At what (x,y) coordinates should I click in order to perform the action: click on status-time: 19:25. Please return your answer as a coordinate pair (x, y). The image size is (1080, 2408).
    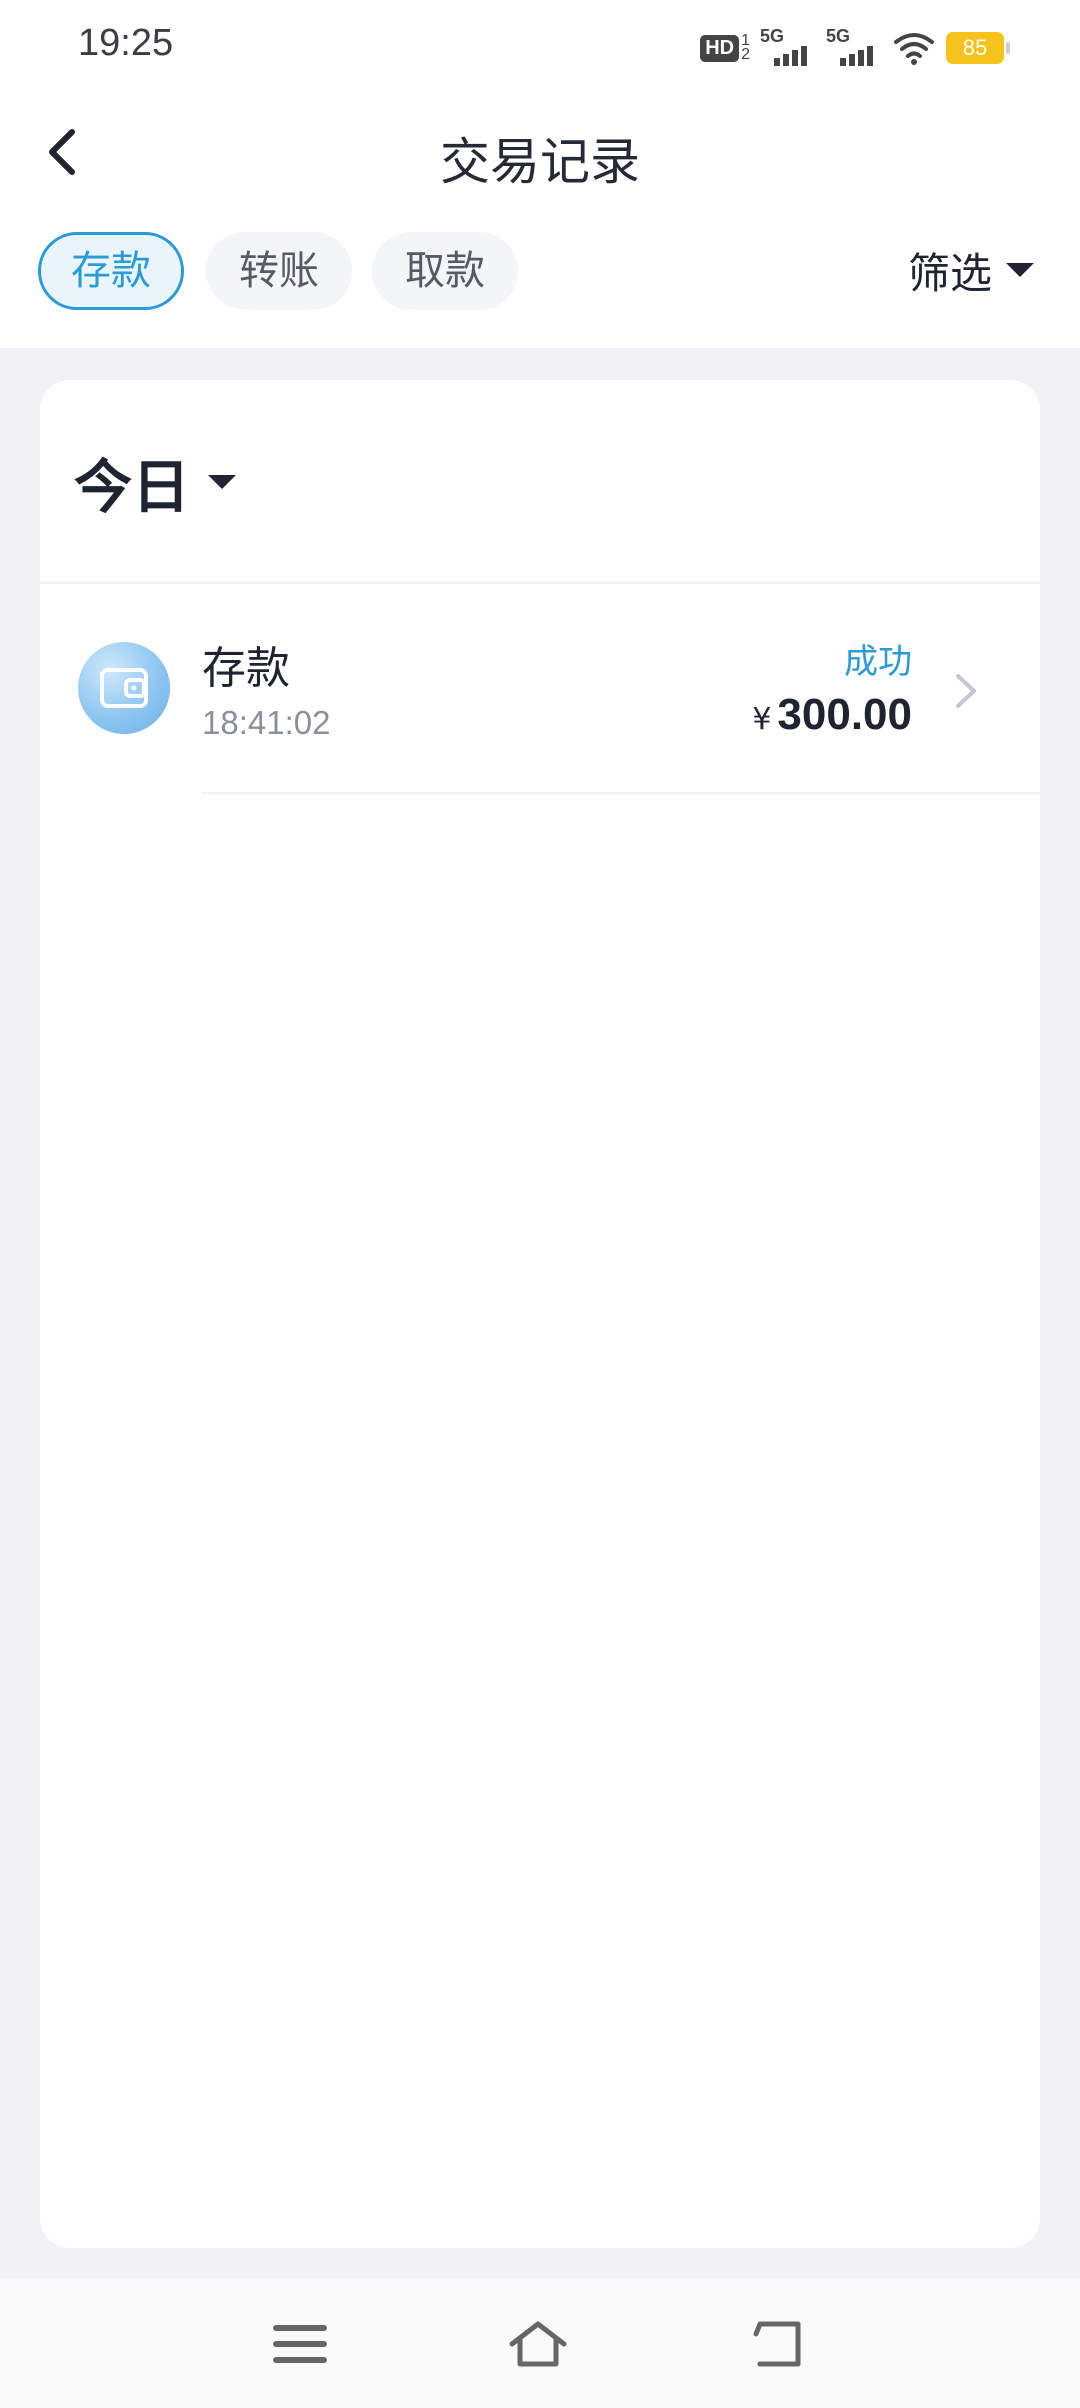
    Looking at the image, I should click on (126, 43).